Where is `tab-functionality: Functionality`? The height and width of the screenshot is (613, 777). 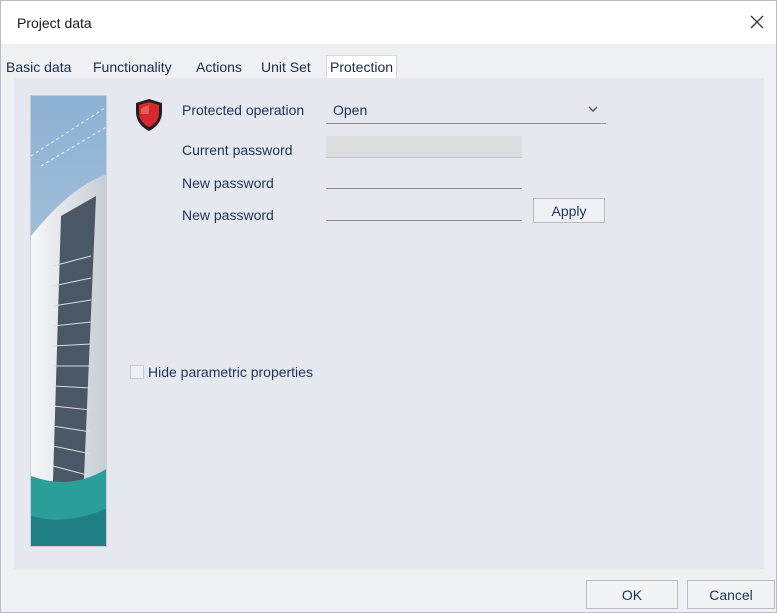 tab-functionality: Functionality is located at coordinates (132, 68).